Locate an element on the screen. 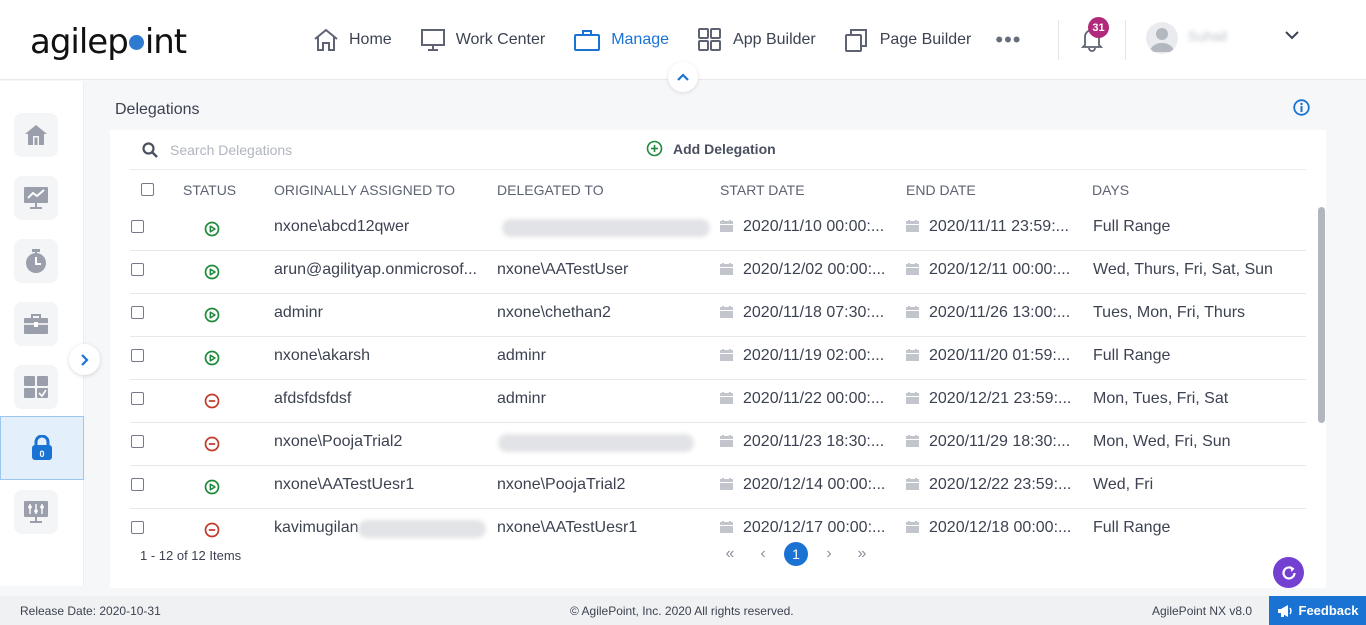 This screenshot has height=625, width=1366. pages-icon is located at coordinates (855, 40).